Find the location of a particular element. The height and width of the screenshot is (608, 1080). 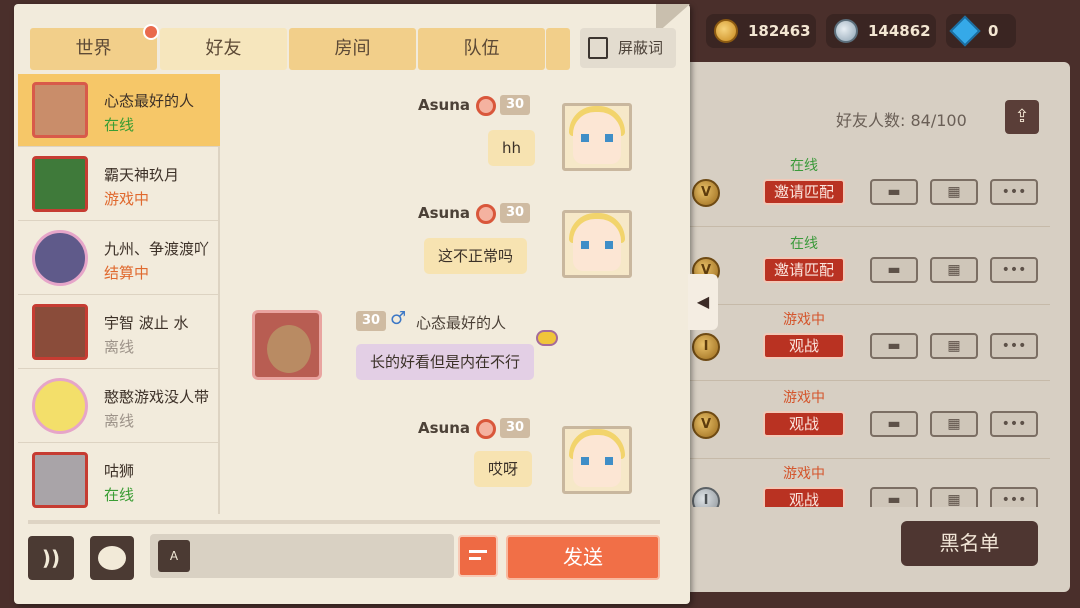

block-words-label: 屏蔽词 is located at coordinates (641, 48).